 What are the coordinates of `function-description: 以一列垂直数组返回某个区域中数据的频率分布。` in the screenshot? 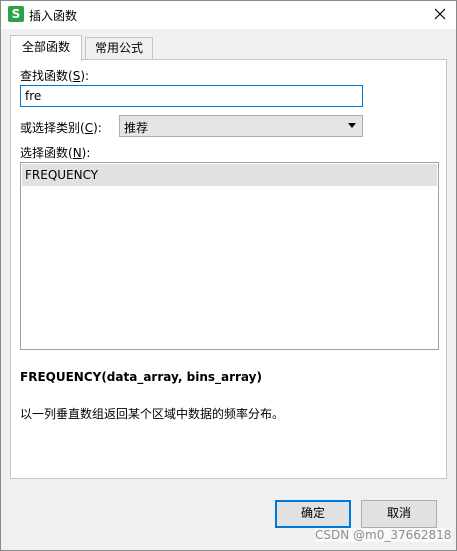 It's located at (152, 414).